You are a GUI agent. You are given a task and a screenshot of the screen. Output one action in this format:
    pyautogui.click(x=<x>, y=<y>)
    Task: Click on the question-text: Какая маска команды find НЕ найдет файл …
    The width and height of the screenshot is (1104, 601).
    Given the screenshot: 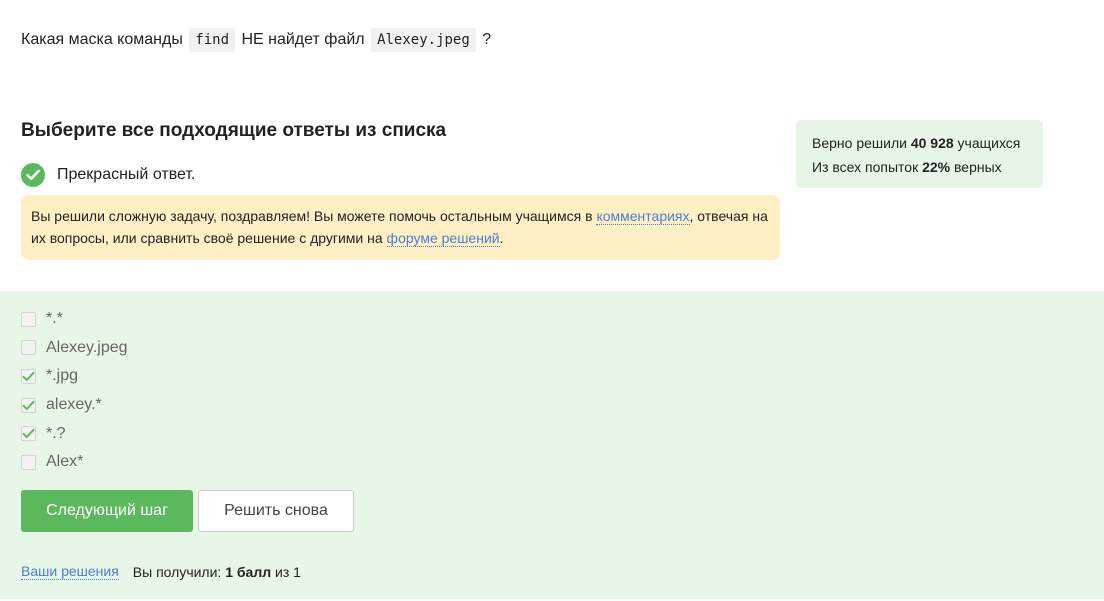 What is the action you would take?
    pyautogui.click(x=256, y=40)
    